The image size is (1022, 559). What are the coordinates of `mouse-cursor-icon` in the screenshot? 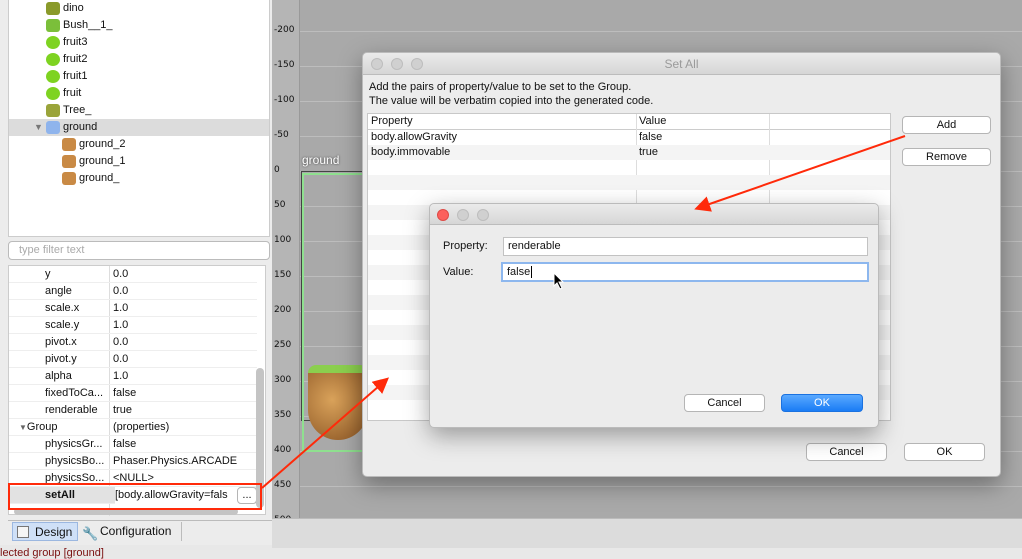 It's located at (559, 281).